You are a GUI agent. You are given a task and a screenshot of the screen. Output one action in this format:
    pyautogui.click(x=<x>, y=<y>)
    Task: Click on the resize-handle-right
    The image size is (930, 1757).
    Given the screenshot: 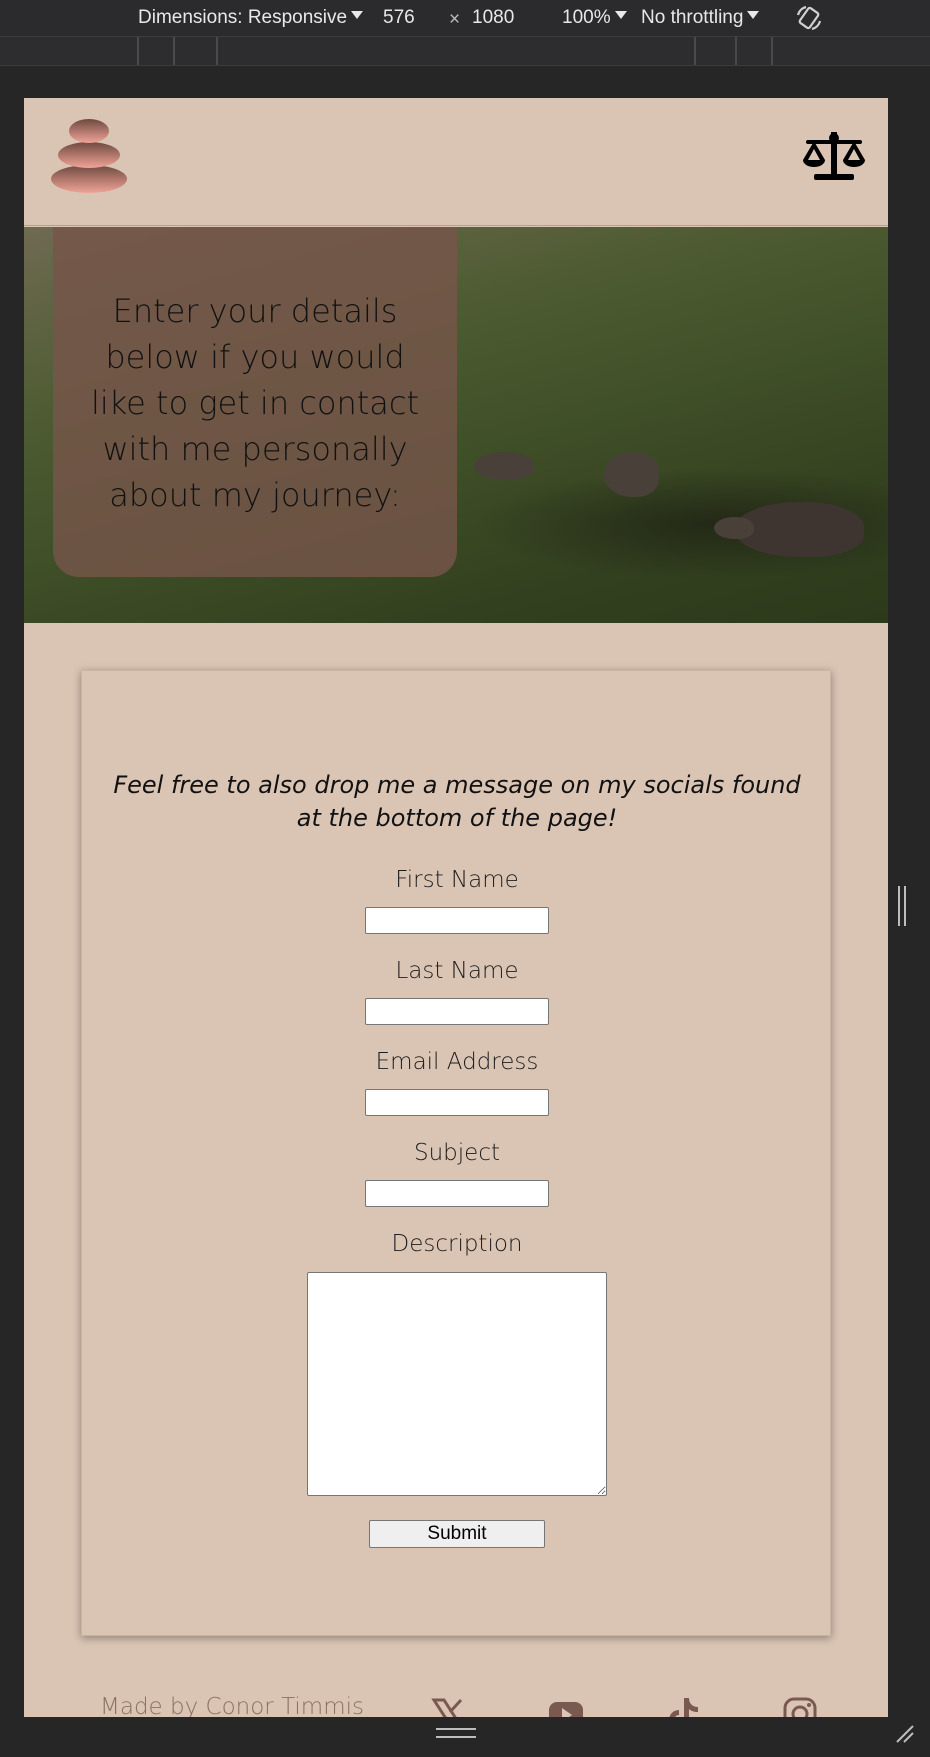 What is the action you would take?
    pyautogui.click(x=902, y=906)
    